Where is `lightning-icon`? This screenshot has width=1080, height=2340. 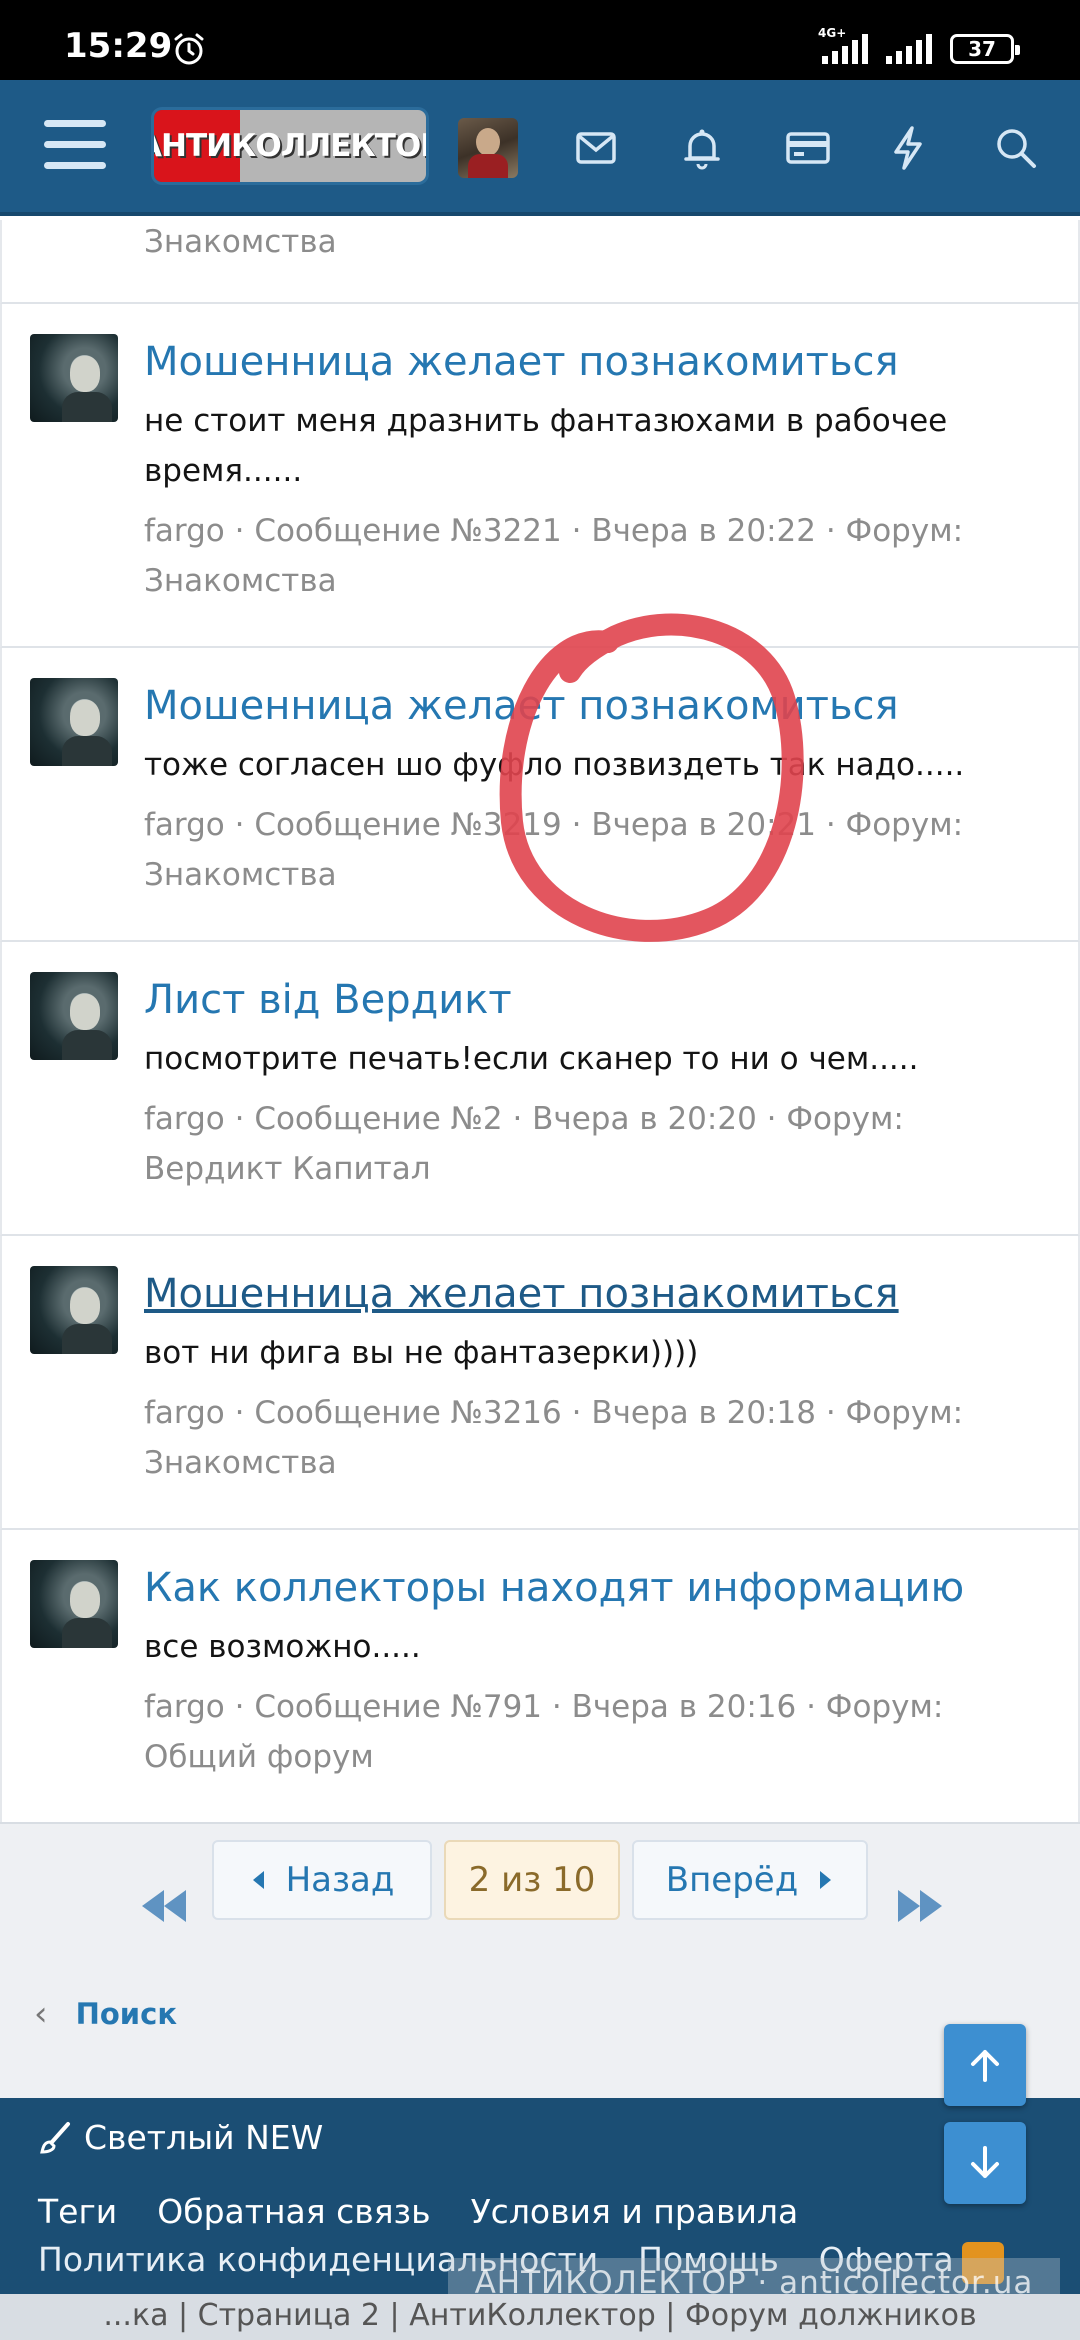
lightning-icon is located at coordinates (908, 148).